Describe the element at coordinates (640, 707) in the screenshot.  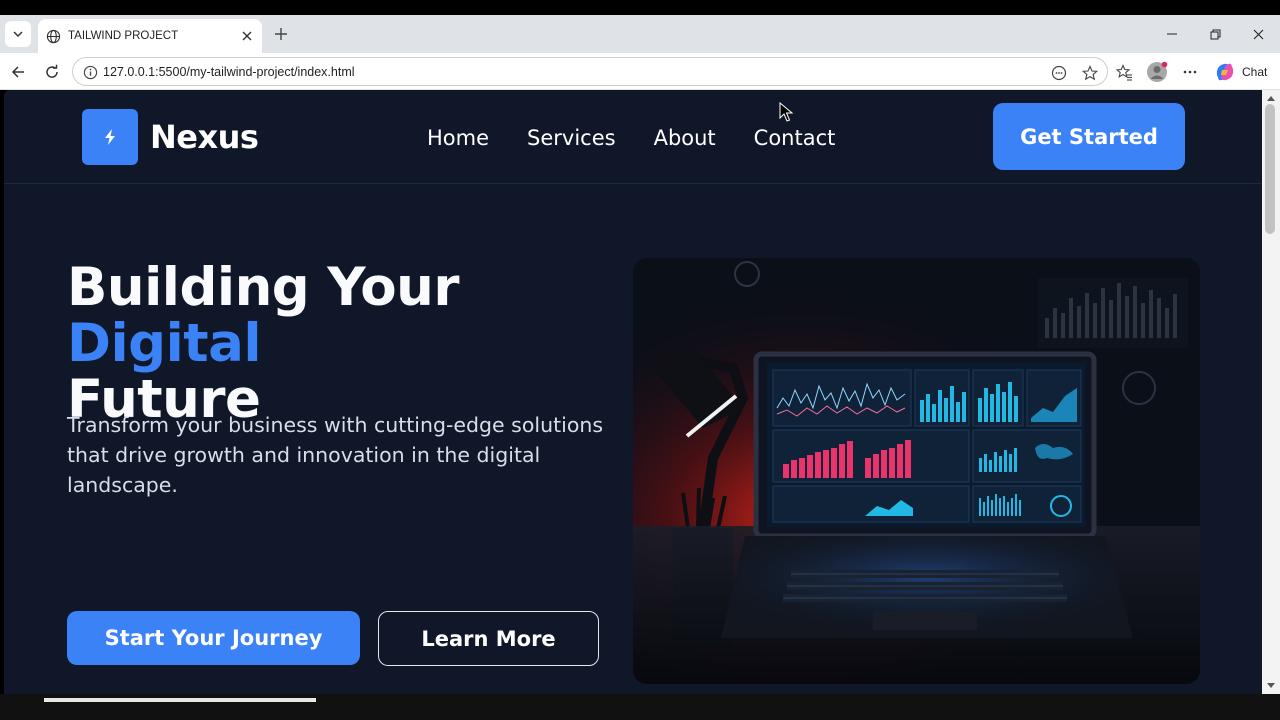
I see `taskbar-edge` at that location.